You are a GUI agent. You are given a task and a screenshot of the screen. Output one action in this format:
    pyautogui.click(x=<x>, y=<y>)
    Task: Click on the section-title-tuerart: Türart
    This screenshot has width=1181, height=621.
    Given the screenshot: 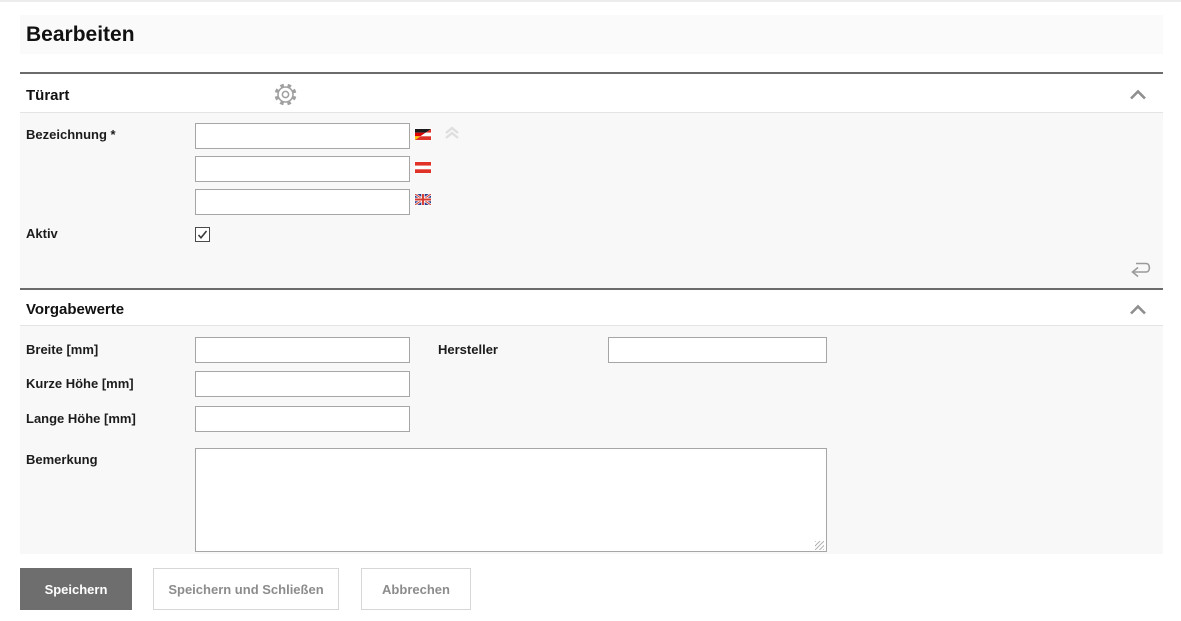 What is the action you would take?
    pyautogui.click(x=48, y=95)
    